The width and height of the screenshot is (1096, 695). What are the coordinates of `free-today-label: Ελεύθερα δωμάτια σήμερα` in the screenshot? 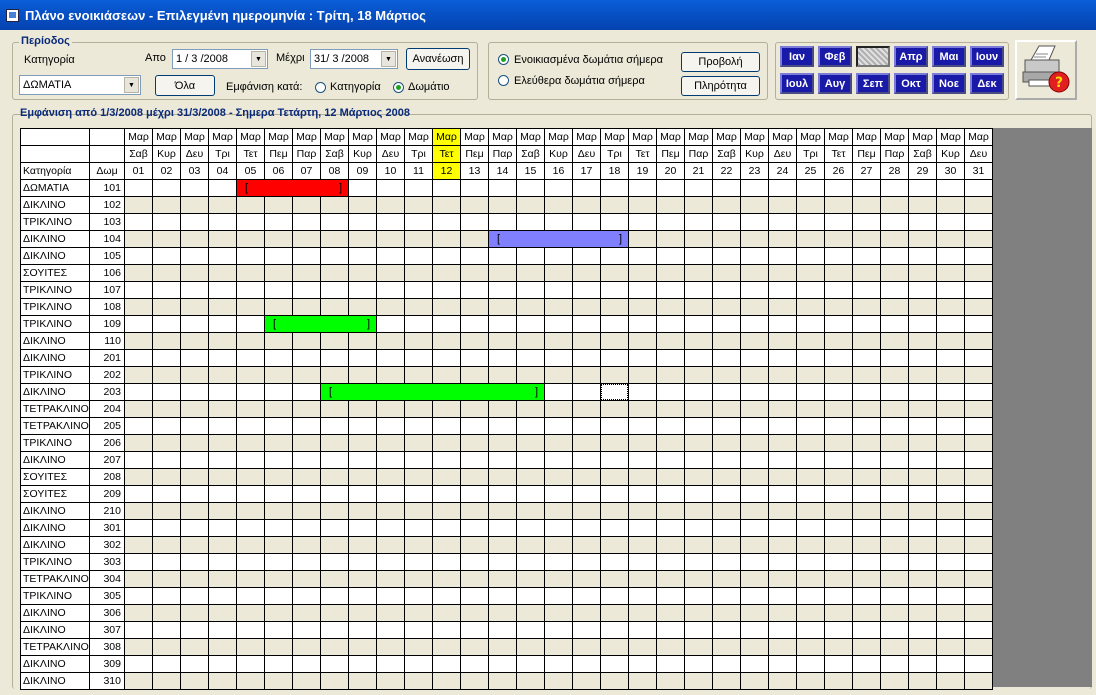 It's located at (579, 81).